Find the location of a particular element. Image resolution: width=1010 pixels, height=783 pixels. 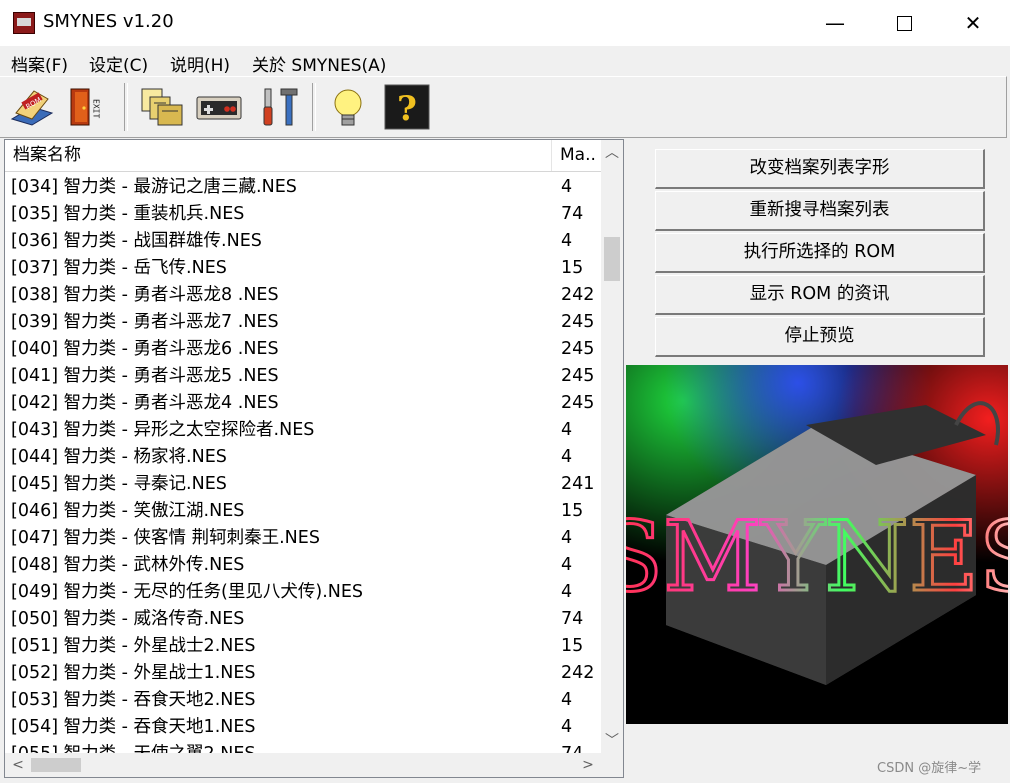

scroll-up-arrow-icon: ︿ is located at coordinates (612, 153).